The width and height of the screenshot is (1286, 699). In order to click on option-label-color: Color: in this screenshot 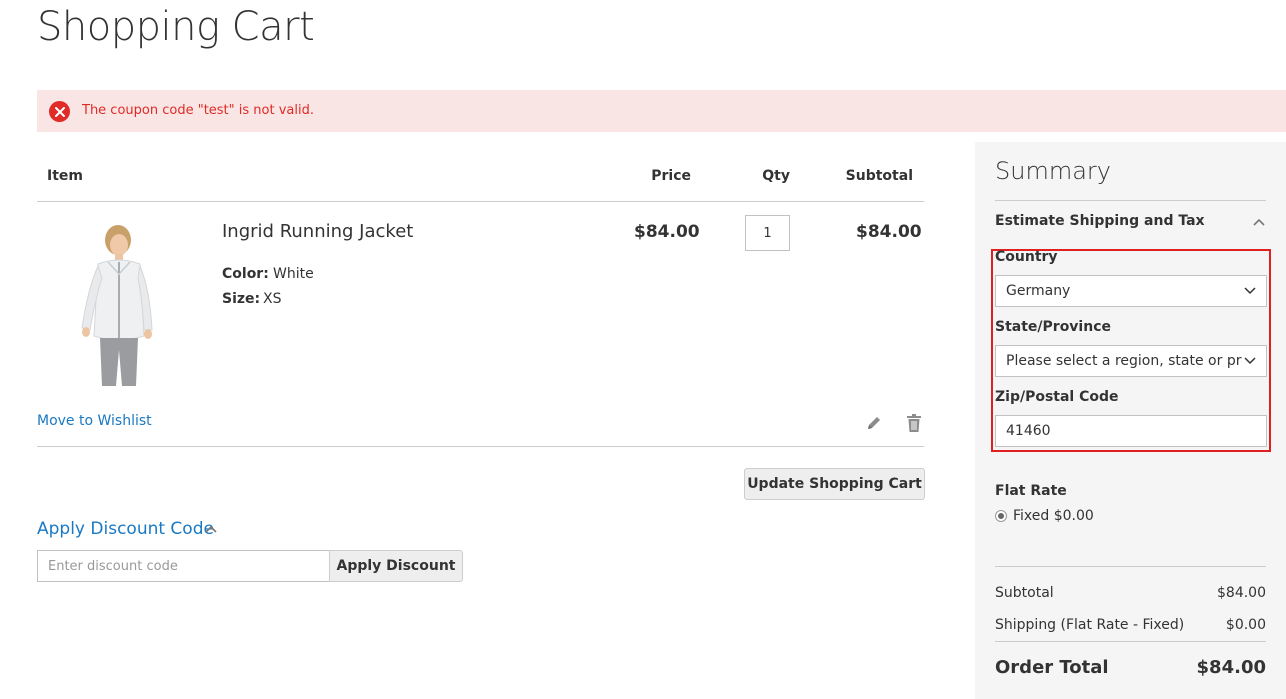, I will do `click(245, 274)`.